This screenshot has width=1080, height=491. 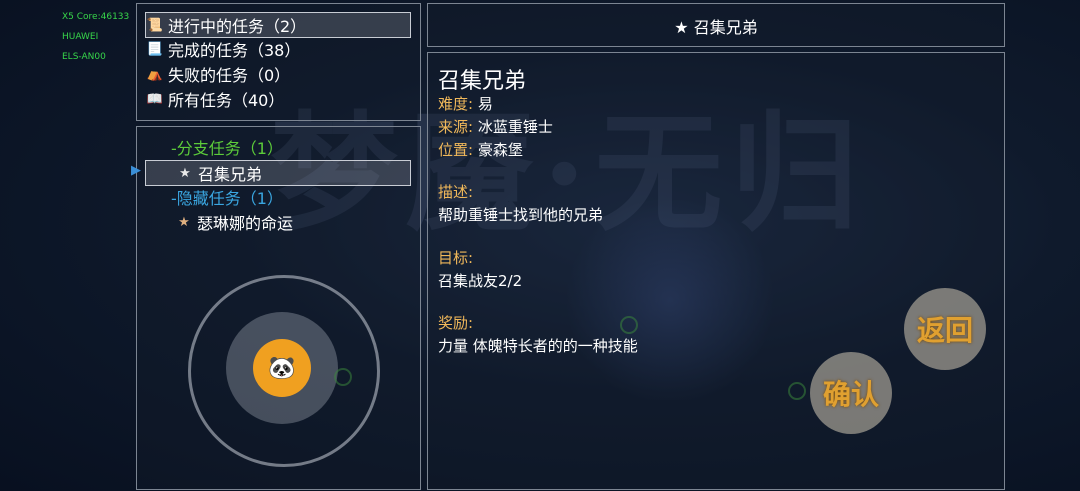 I want to click on source-row: 来源: 冰蓝重锤士, so click(x=495, y=126).